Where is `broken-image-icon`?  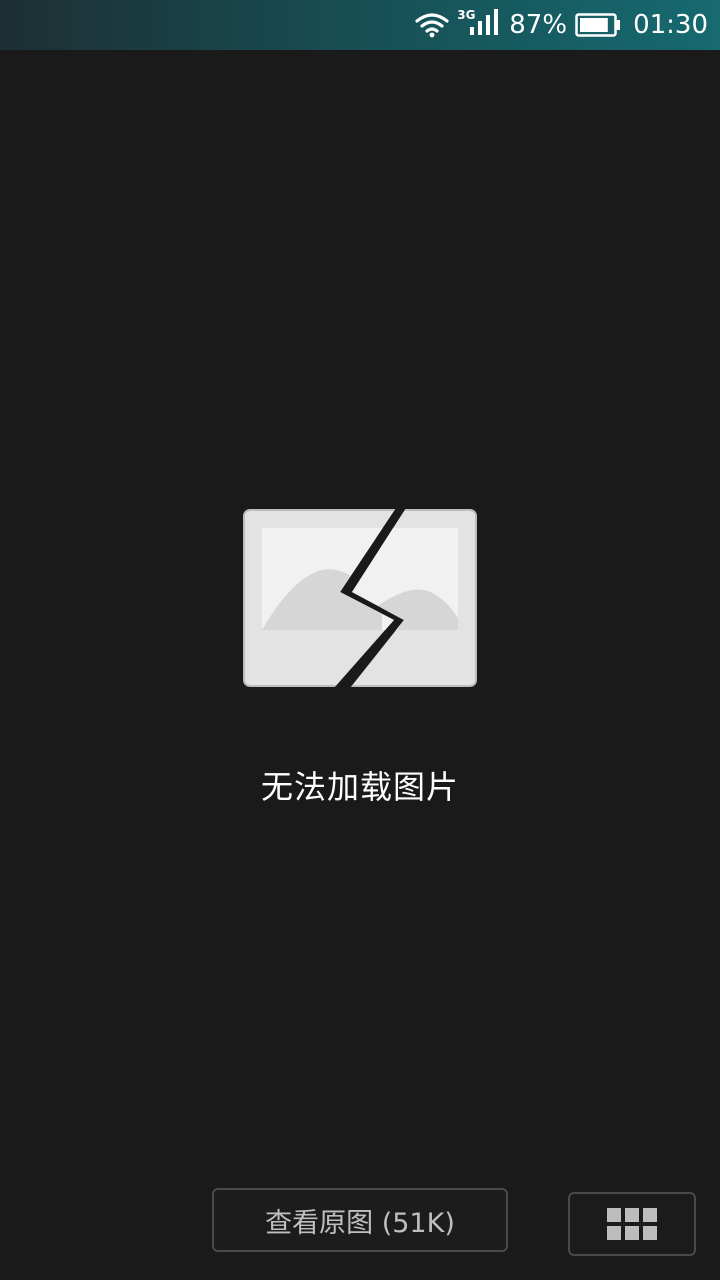 broken-image-icon is located at coordinates (360, 598).